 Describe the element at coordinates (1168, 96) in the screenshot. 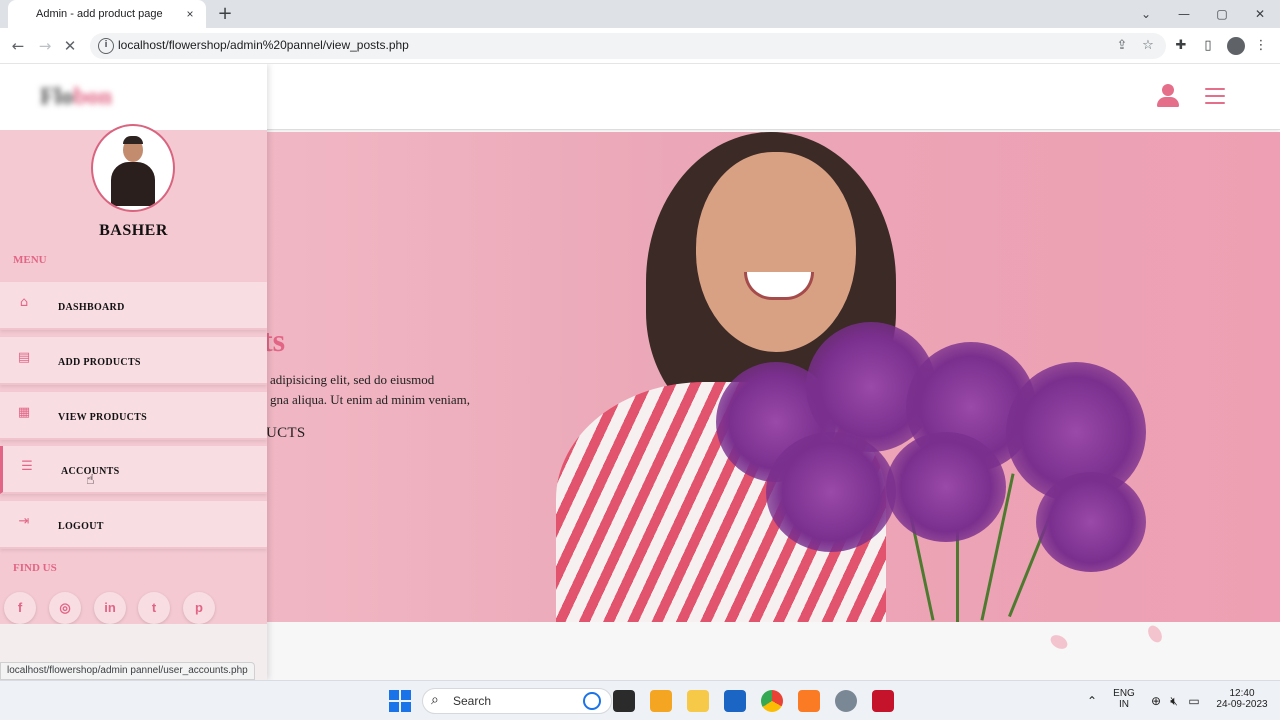

I see `user-icon` at that location.